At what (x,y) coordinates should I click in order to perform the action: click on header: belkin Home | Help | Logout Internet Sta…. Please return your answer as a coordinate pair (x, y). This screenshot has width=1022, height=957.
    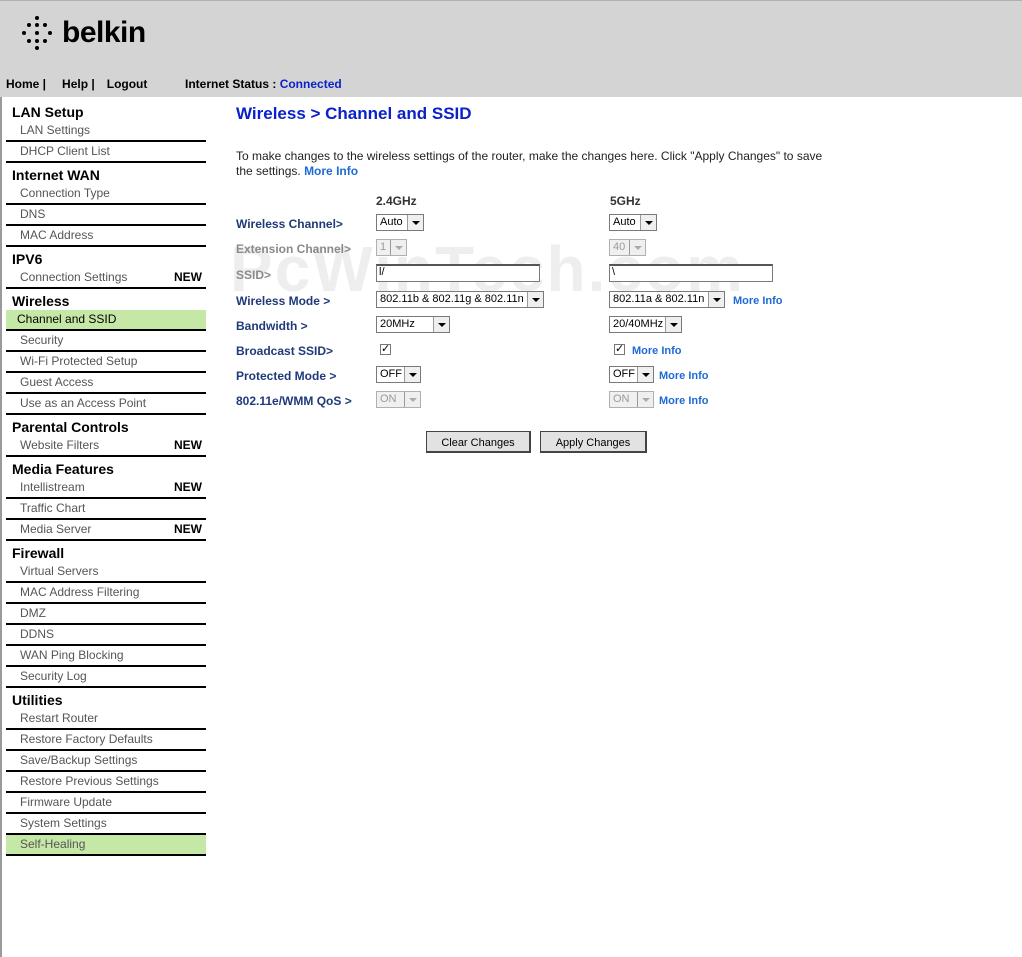
    Looking at the image, I should click on (511, 48).